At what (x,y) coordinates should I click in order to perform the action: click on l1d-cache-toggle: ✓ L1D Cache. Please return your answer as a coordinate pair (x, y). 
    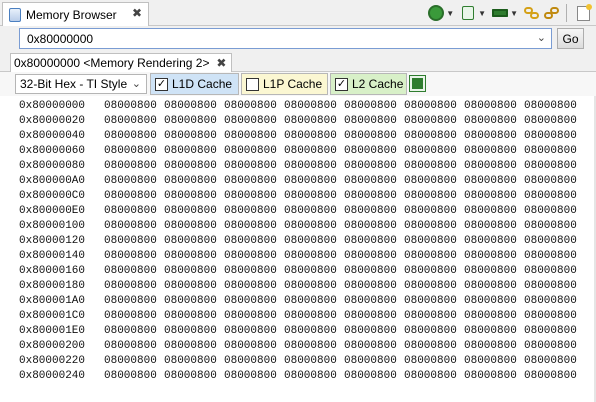
    Looking at the image, I should click on (194, 84).